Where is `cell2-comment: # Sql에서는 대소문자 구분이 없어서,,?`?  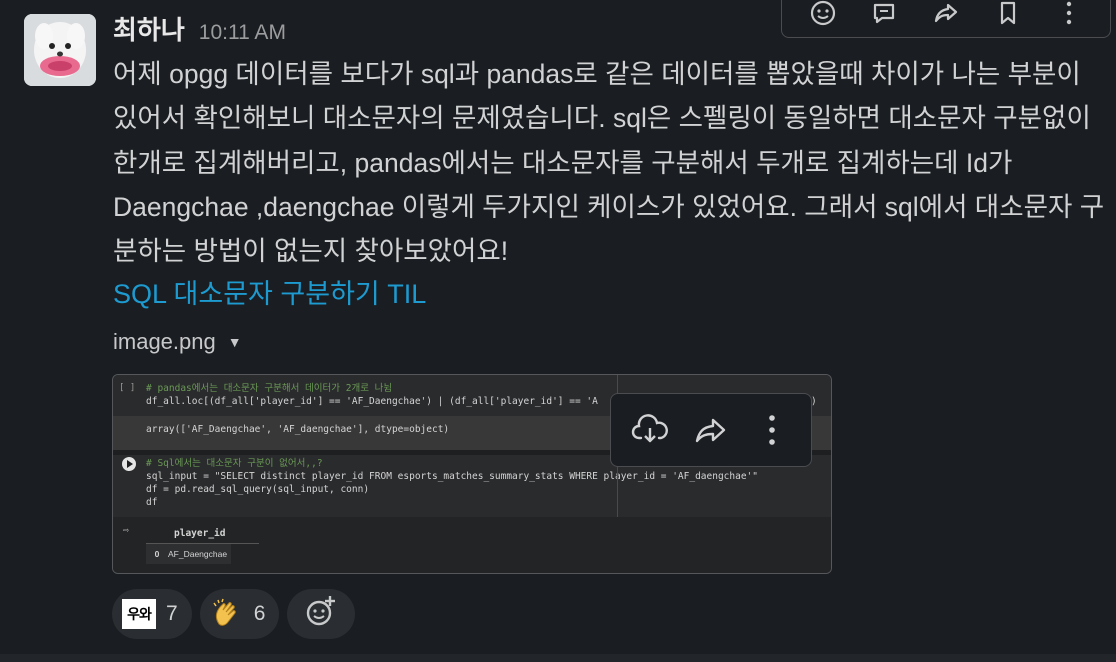
cell2-comment: # Sql에서는 대소문자 구분이 없어서,,? is located at coordinates (234, 463).